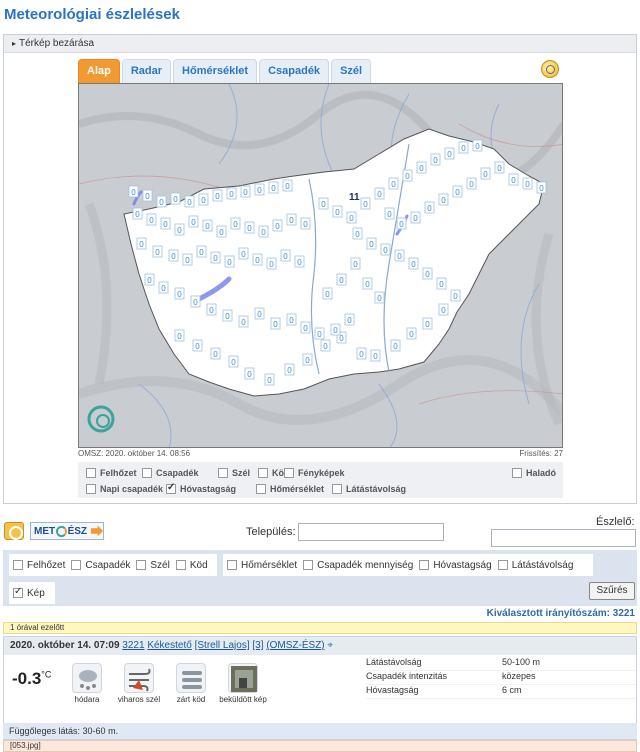 This screenshot has width=640, height=752. Describe the element at coordinates (146, 71) in the screenshot. I see `tab-1: Radar` at that location.